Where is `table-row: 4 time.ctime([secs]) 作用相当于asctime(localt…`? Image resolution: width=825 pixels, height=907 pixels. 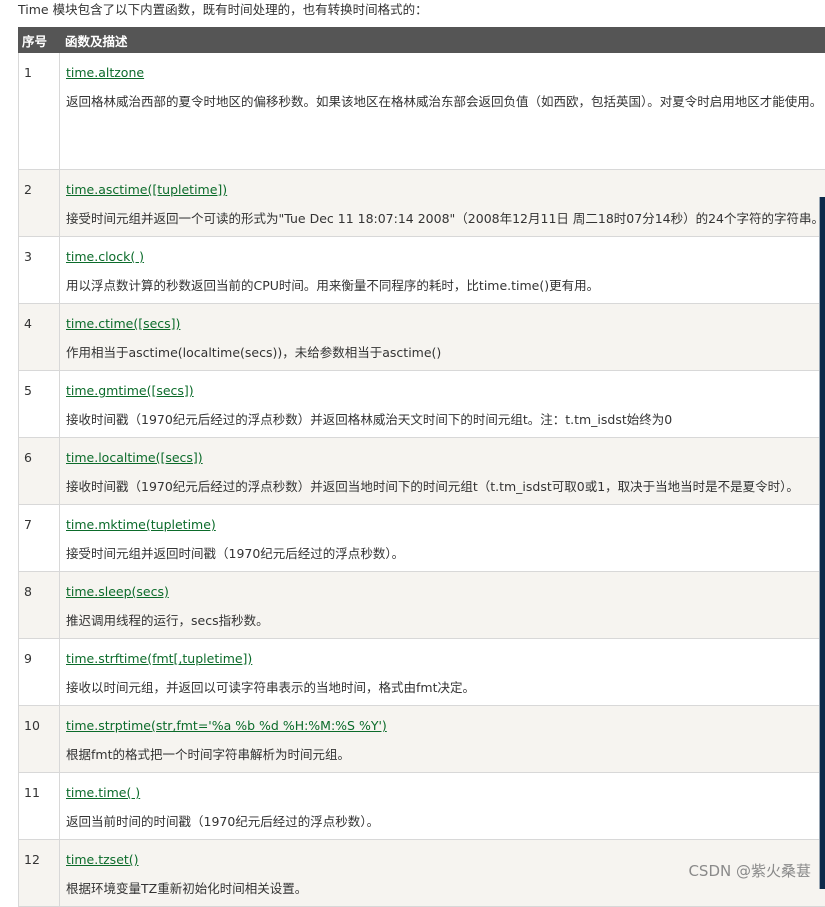
table-row: 4 time.ctime([secs]) 作用相当于asctime(localt… is located at coordinates (421, 337).